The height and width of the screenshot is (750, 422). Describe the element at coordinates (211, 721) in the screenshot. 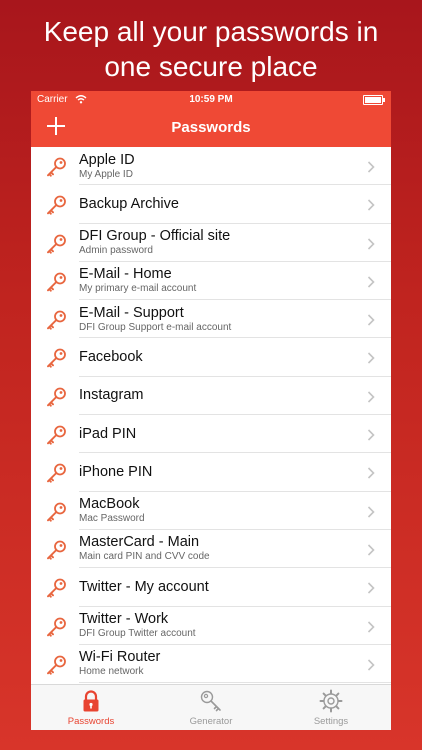

I see `tab-generator-label: Generator` at that location.